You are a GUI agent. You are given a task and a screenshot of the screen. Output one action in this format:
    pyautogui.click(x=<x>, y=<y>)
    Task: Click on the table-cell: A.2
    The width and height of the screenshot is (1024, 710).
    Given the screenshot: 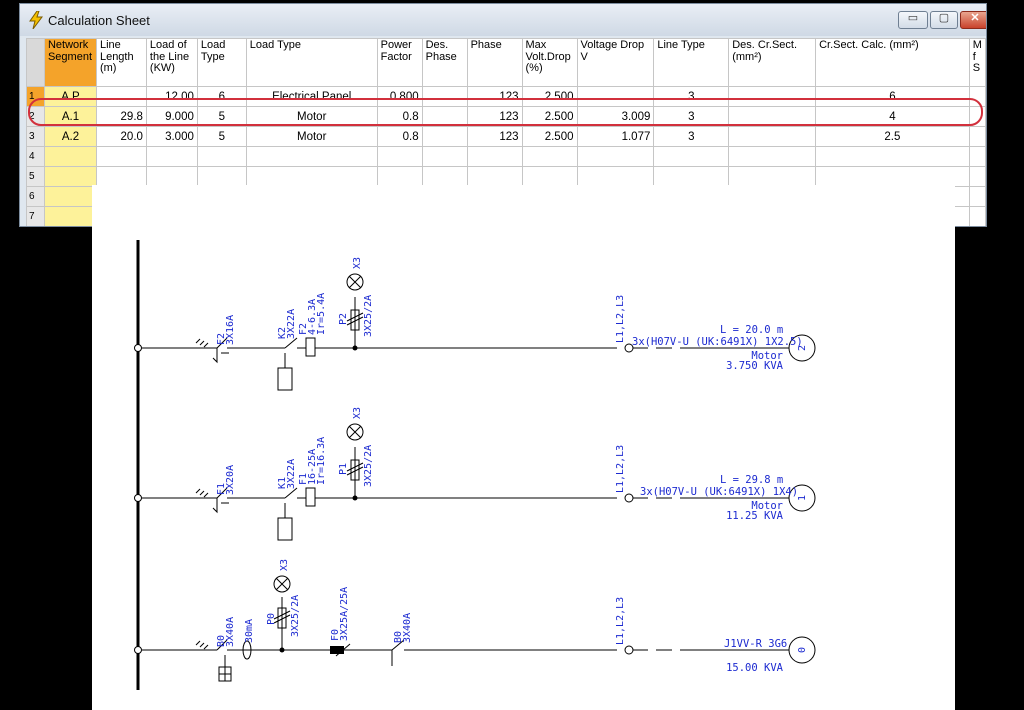 What is the action you would take?
    pyautogui.click(x=70, y=136)
    